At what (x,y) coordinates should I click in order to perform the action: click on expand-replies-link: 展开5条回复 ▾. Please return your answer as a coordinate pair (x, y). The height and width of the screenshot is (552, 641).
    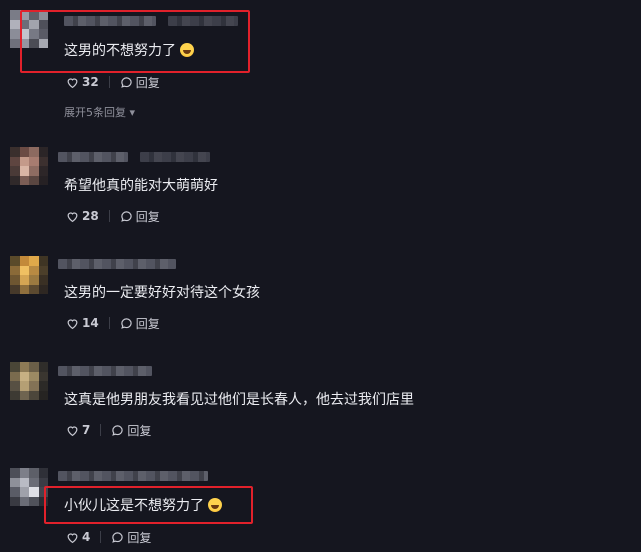
    Looking at the image, I should click on (99, 112).